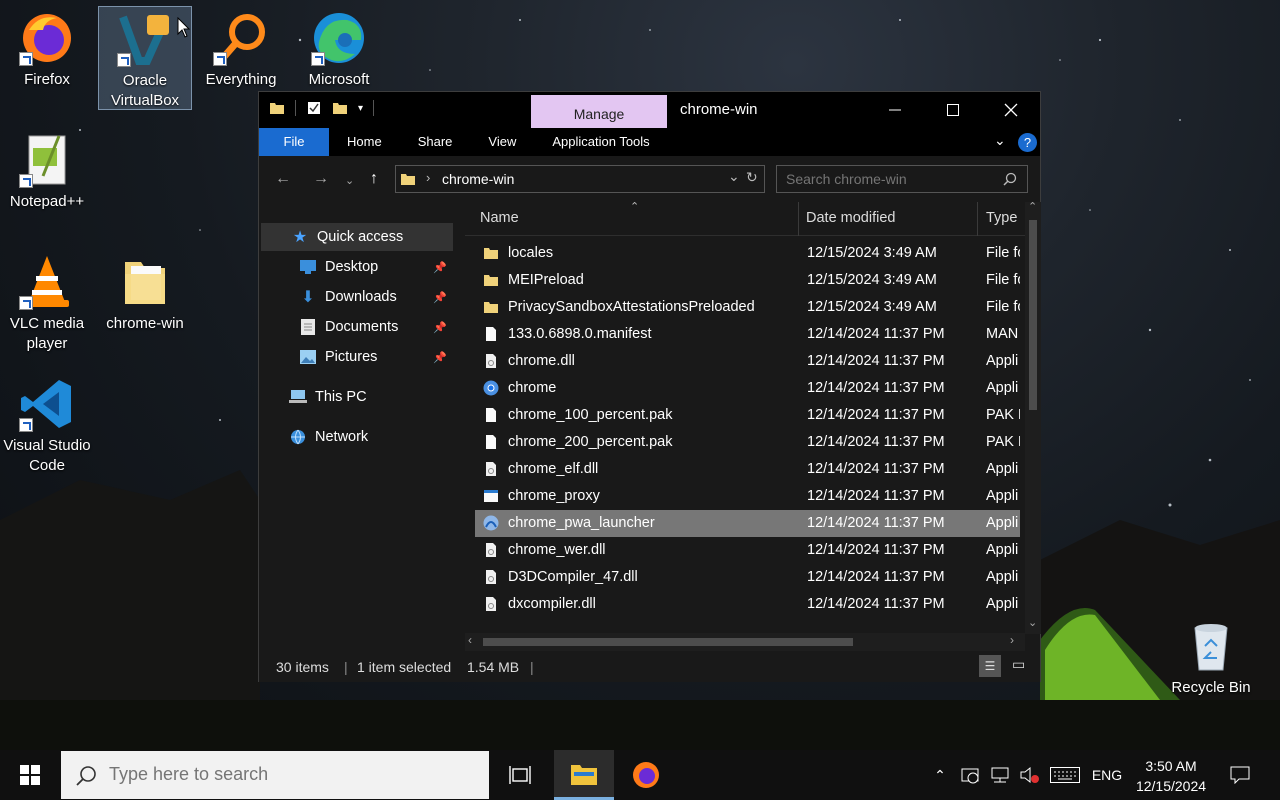  Describe the element at coordinates (1211, 658) in the screenshot. I see `desktop-icon-recycle-bin: Recycle Bin` at that location.